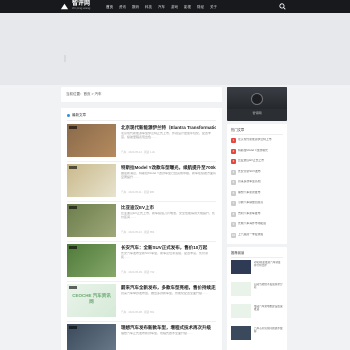 The width and height of the screenshot is (350, 350). I want to click on hot-item: 8 吉利汽车新车发布, so click(257, 215).